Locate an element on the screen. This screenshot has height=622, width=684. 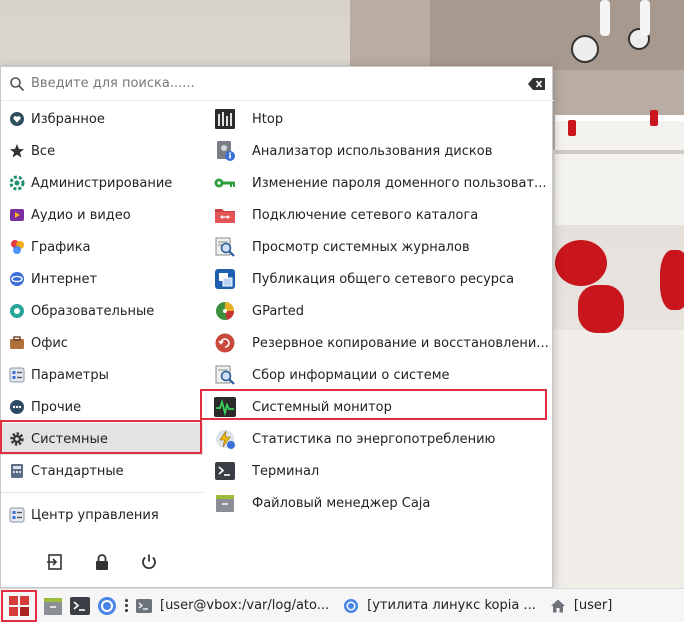
app-power-statistics: Статистика по энергопотреблению is located at coordinates (378, 439).